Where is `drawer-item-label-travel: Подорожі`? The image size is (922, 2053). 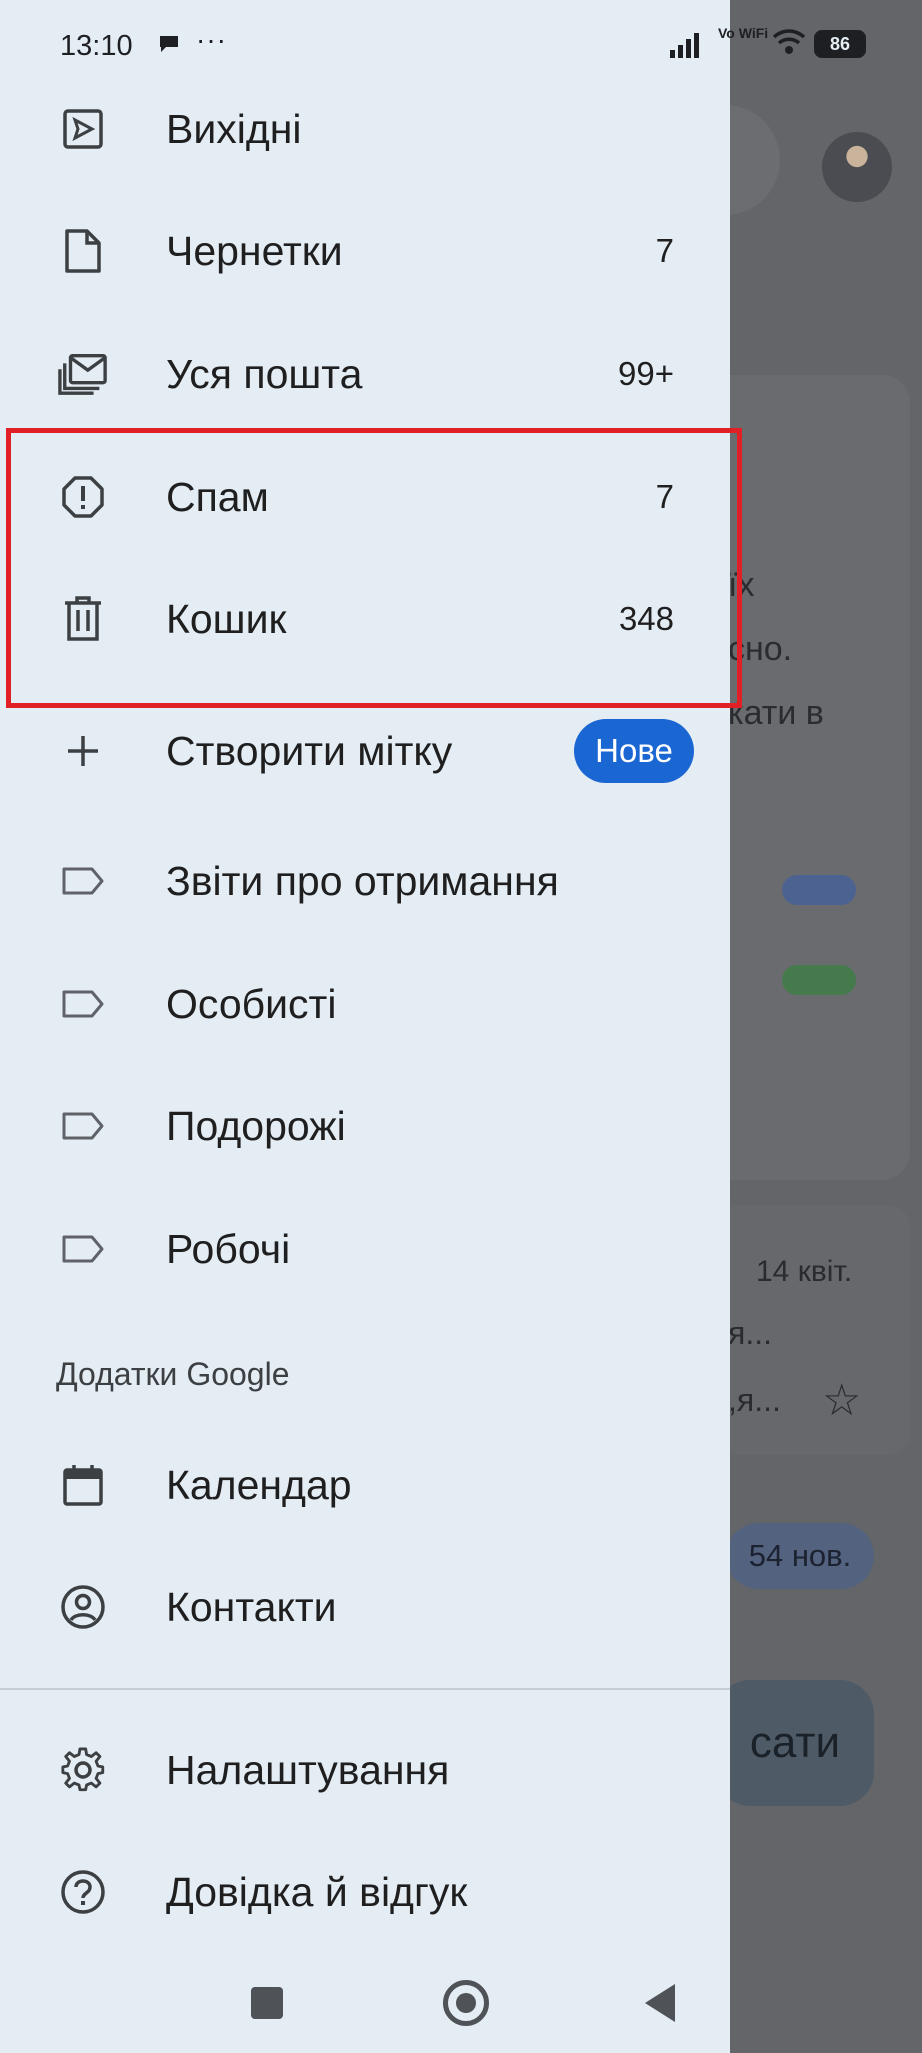
drawer-item-label-travel: Подорожі is located at coordinates (365, 1126).